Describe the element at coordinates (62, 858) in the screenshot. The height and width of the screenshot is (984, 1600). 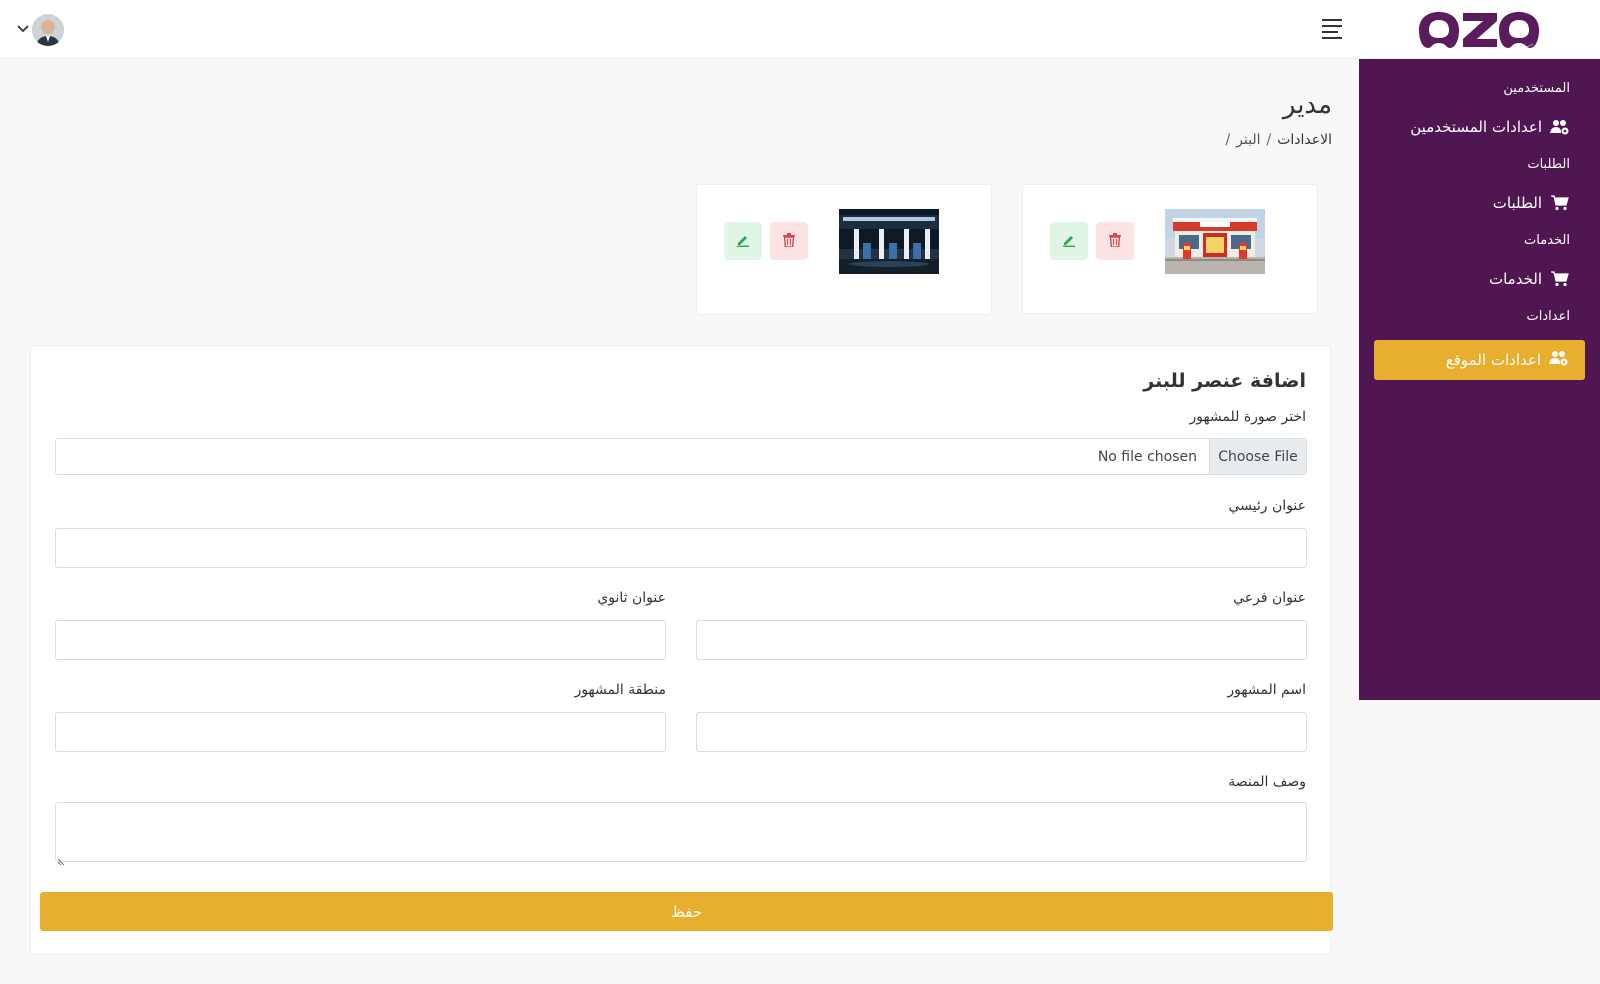
I see `resize-grip-icon` at that location.